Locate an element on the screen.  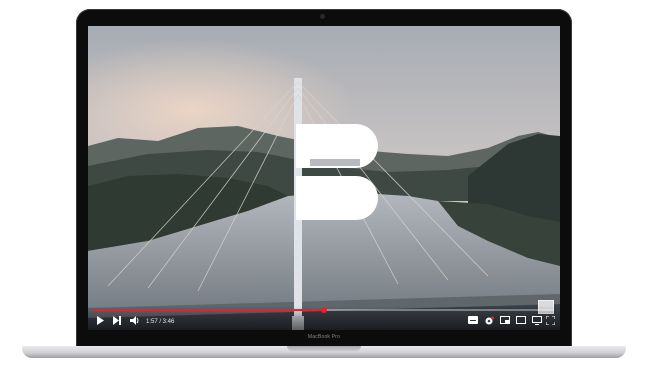
play-icon is located at coordinates (100, 321).